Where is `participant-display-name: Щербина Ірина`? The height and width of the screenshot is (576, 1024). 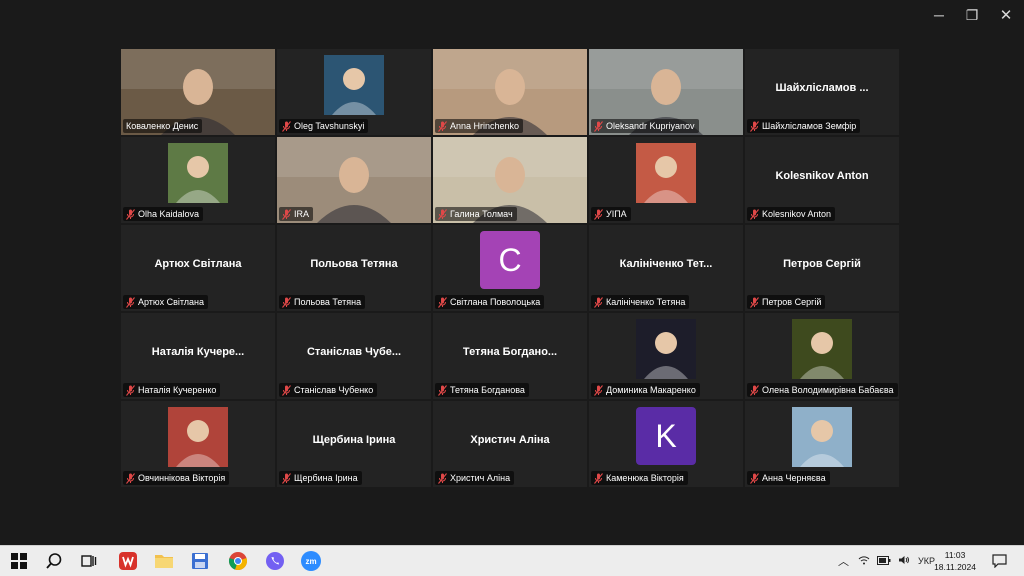
participant-display-name: Щербина Ірина is located at coordinates (354, 440).